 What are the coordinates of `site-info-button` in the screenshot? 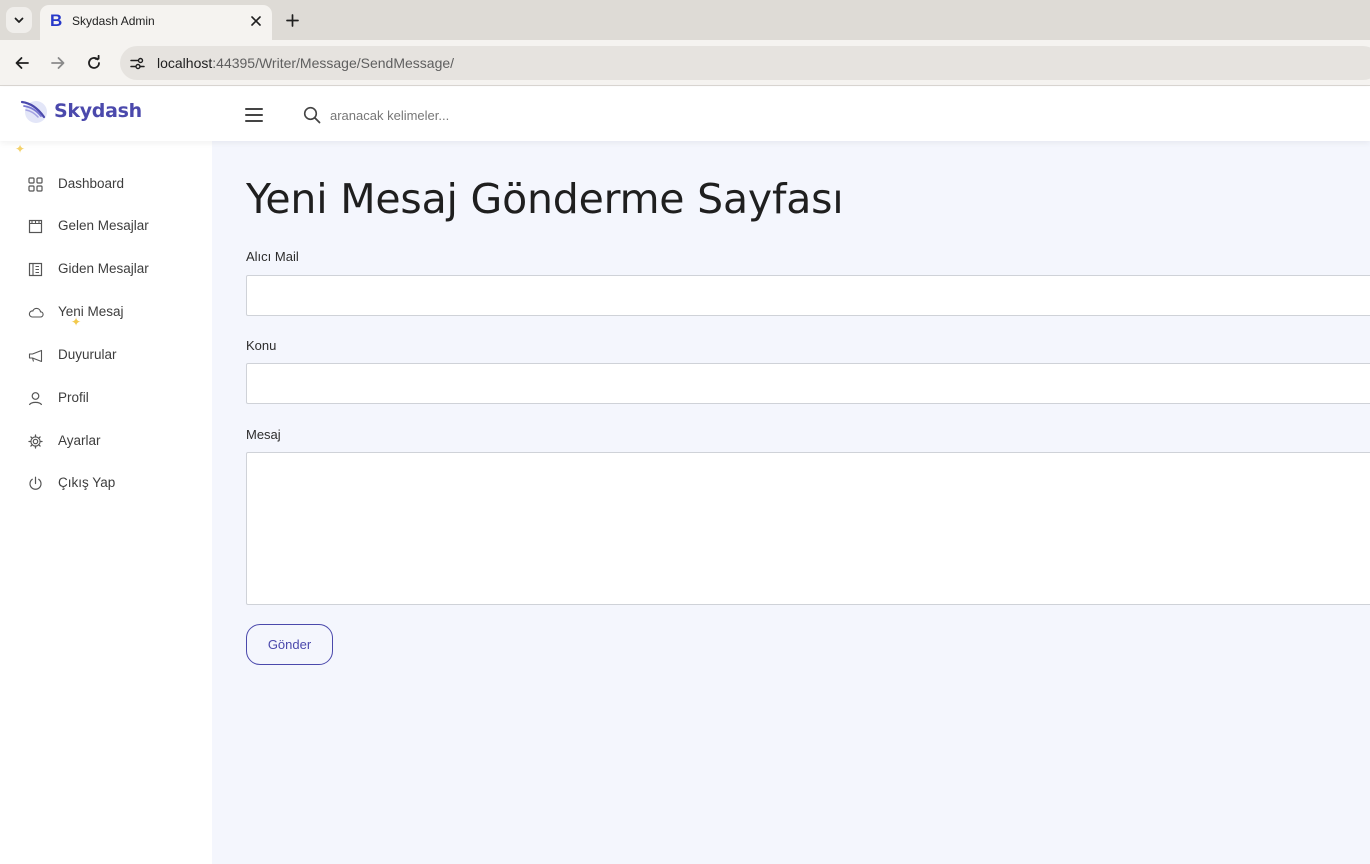 It's located at (137, 63).